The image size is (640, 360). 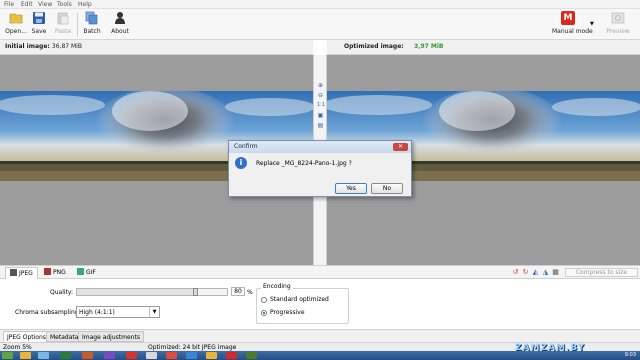 I want to click on quality-slider-fill, so click(x=135, y=292).